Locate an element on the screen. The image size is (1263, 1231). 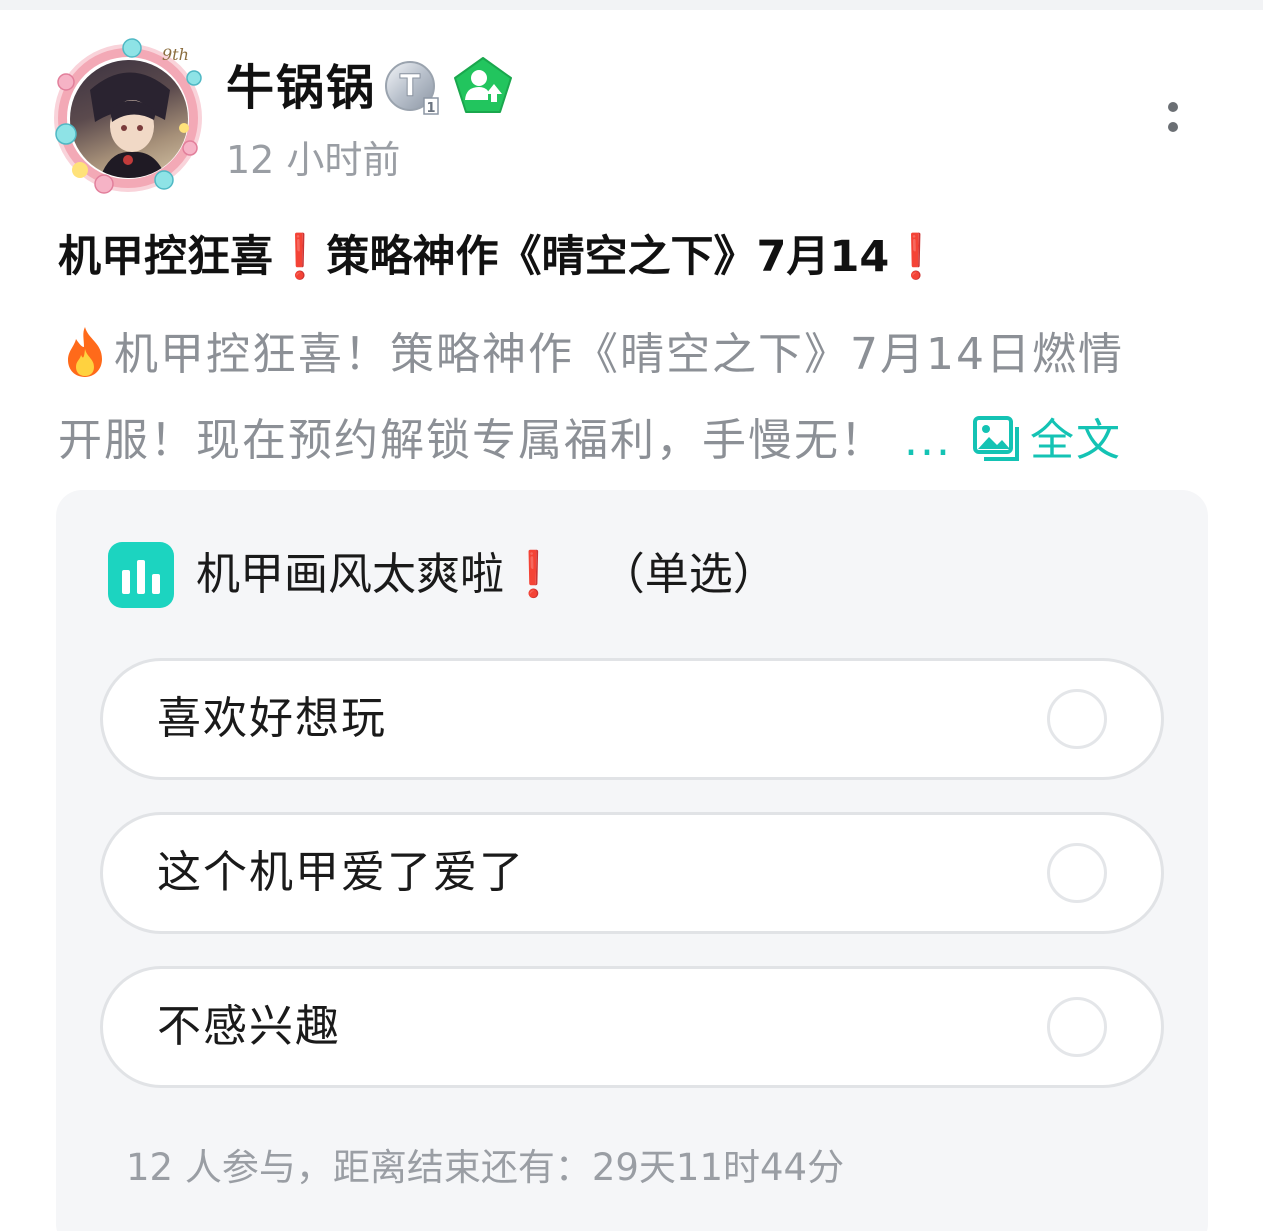
poll-question: 机甲画风太爽啦❗ （单选） is located at coordinates (486, 574).